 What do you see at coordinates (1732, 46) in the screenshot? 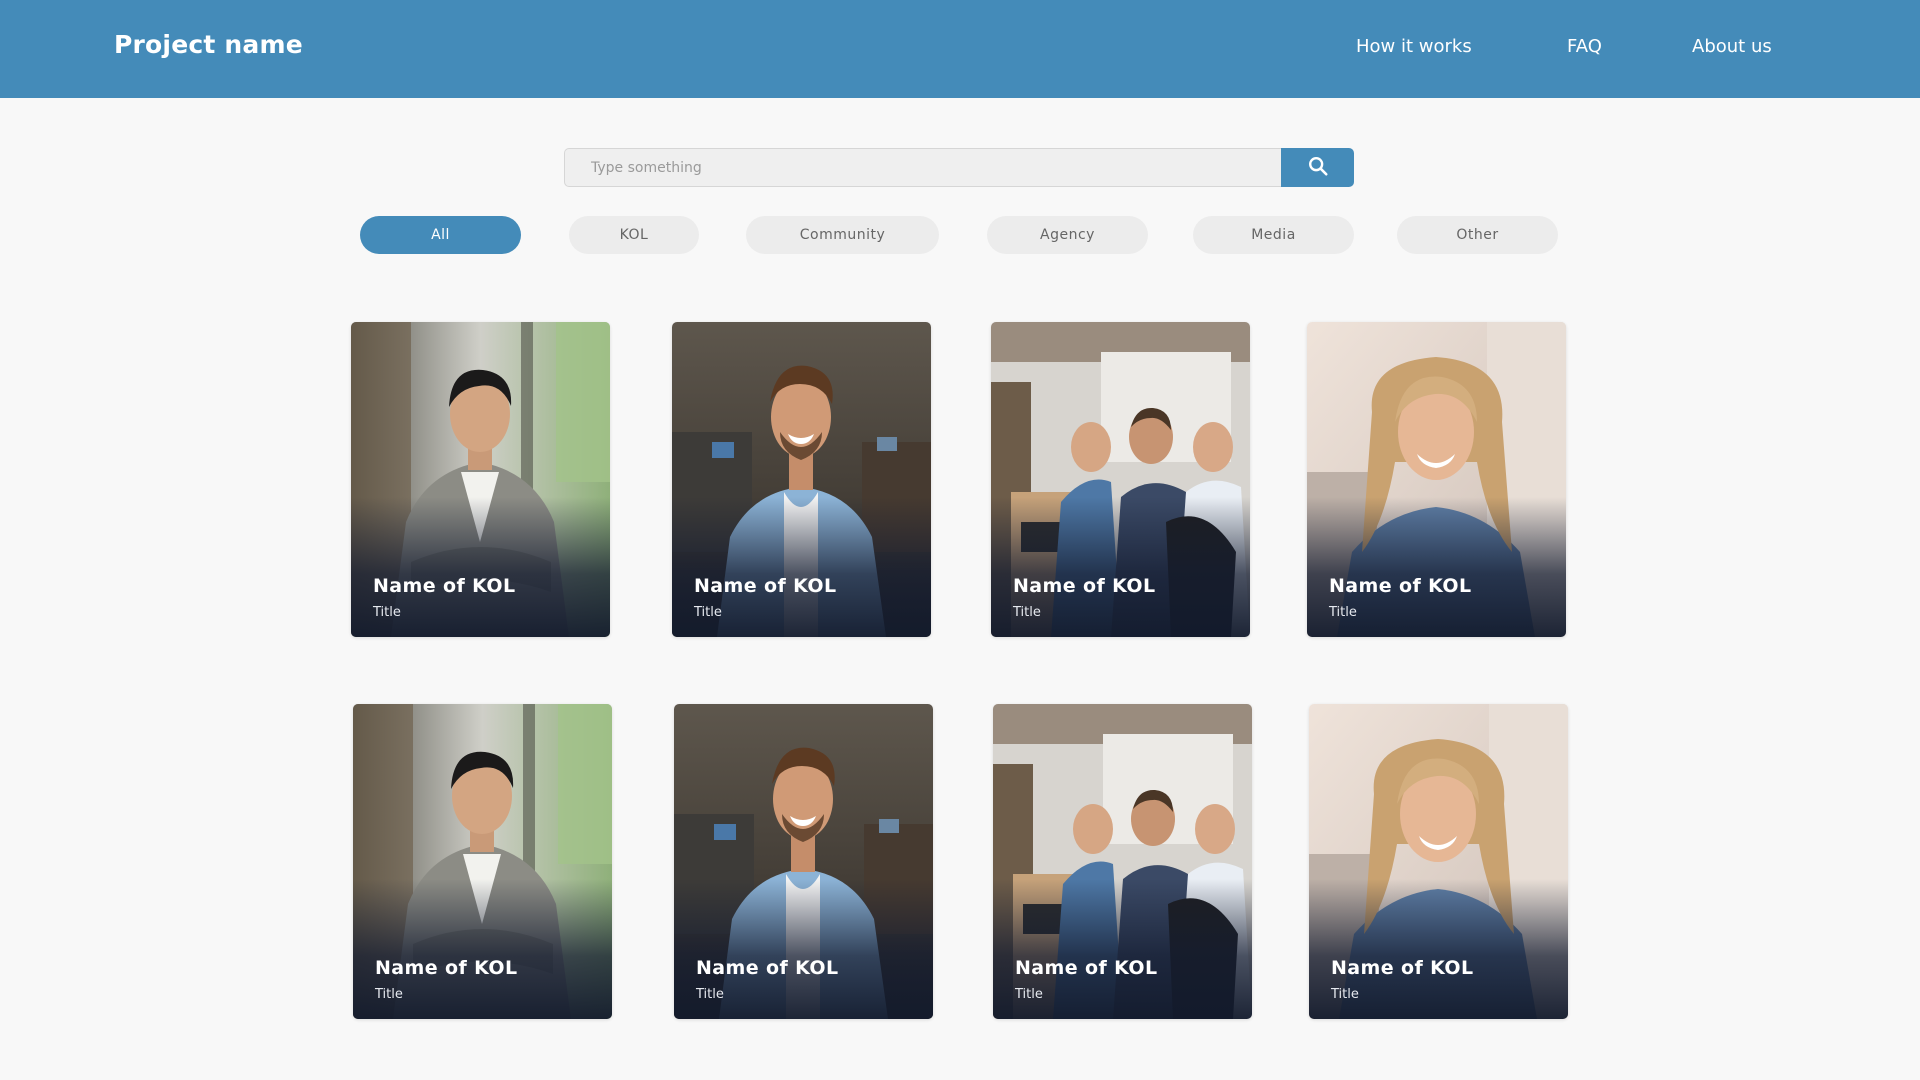
I see `nav-about-us: About us` at bounding box center [1732, 46].